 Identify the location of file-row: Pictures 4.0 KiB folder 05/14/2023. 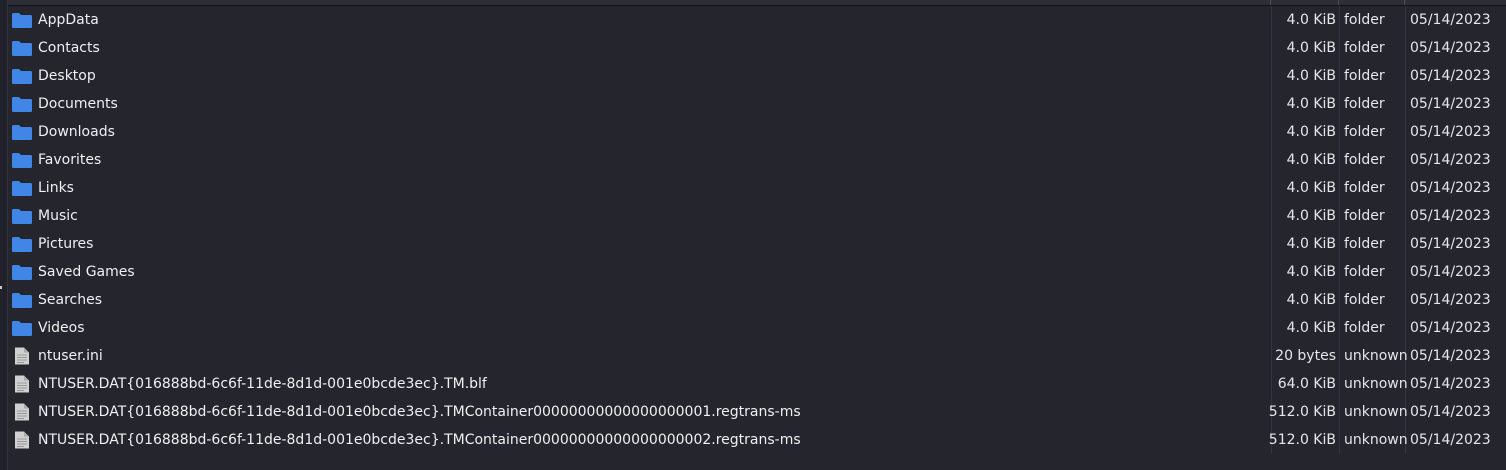
(757, 244).